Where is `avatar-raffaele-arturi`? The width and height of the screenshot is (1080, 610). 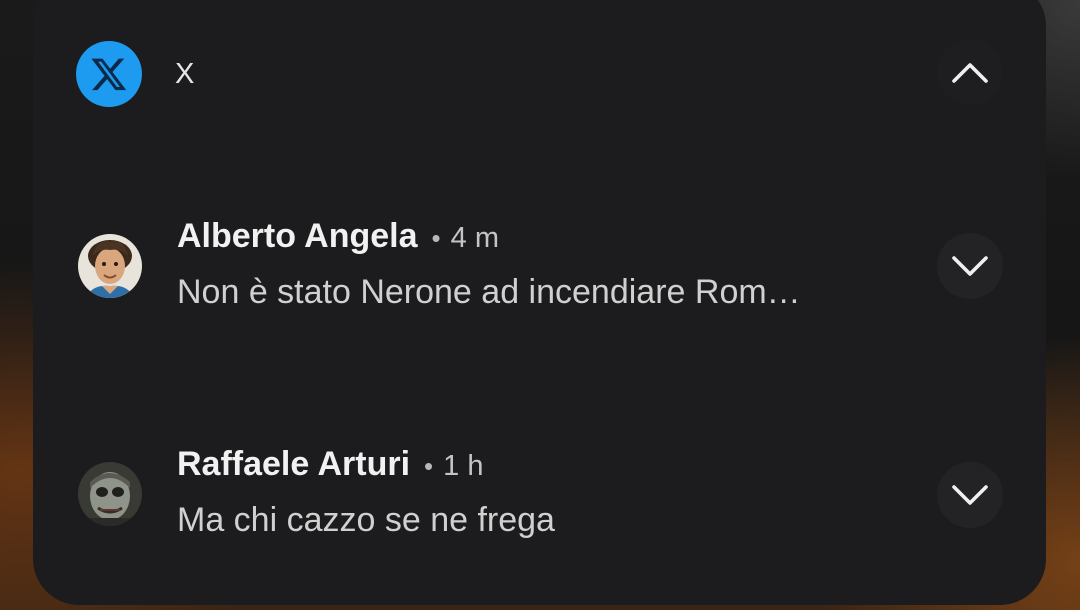 avatar-raffaele-arturi is located at coordinates (110, 494).